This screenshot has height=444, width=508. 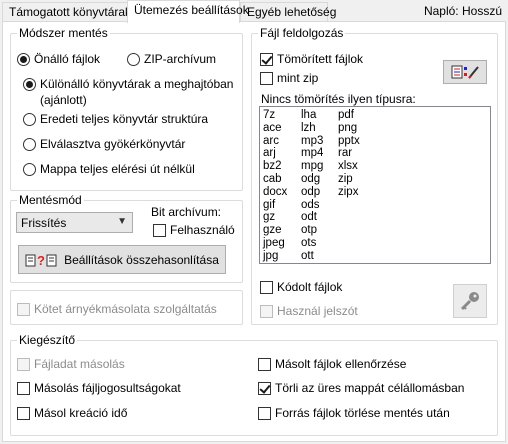 I want to click on select-value: Frissítés, so click(x=44, y=222).